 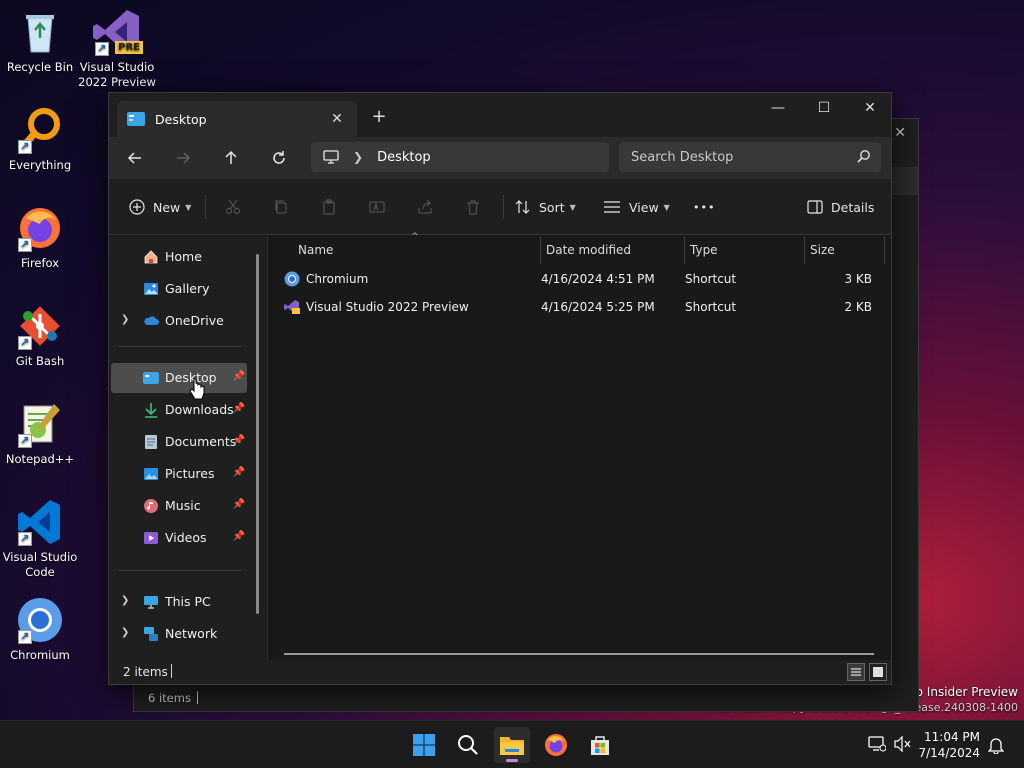 I want to click on view-button: View ▼, so click(x=636, y=207).